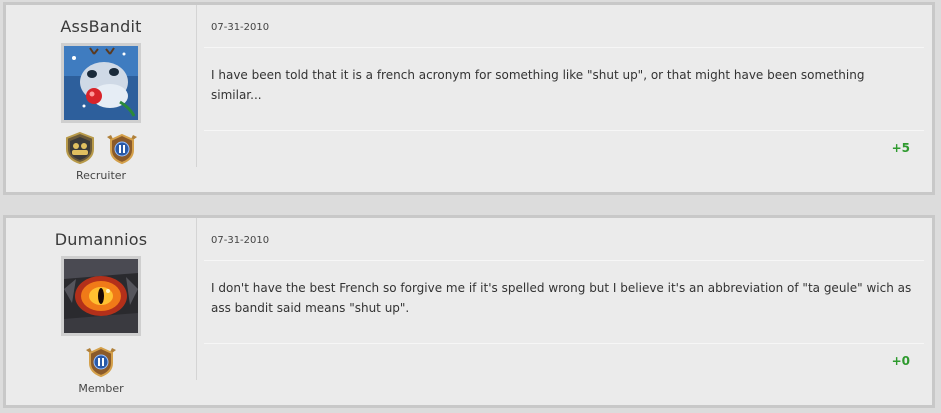 Image resolution: width=941 pixels, height=413 pixels. I want to click on post-author-panel: AssBandit Recruiter, so click(101, 93).